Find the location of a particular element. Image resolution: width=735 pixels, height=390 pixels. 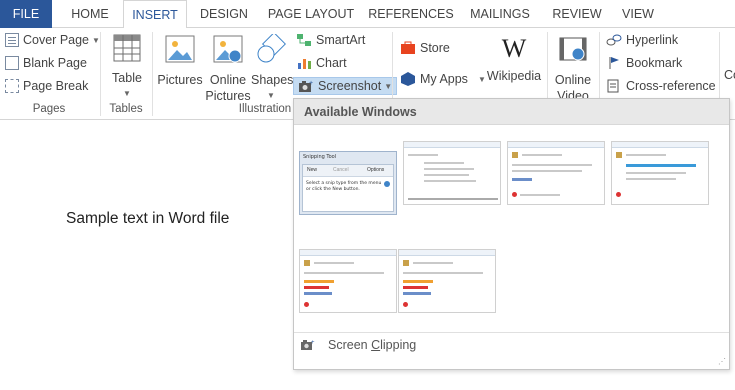

online-video-button: Online Video is located at coordinates (573, 69).